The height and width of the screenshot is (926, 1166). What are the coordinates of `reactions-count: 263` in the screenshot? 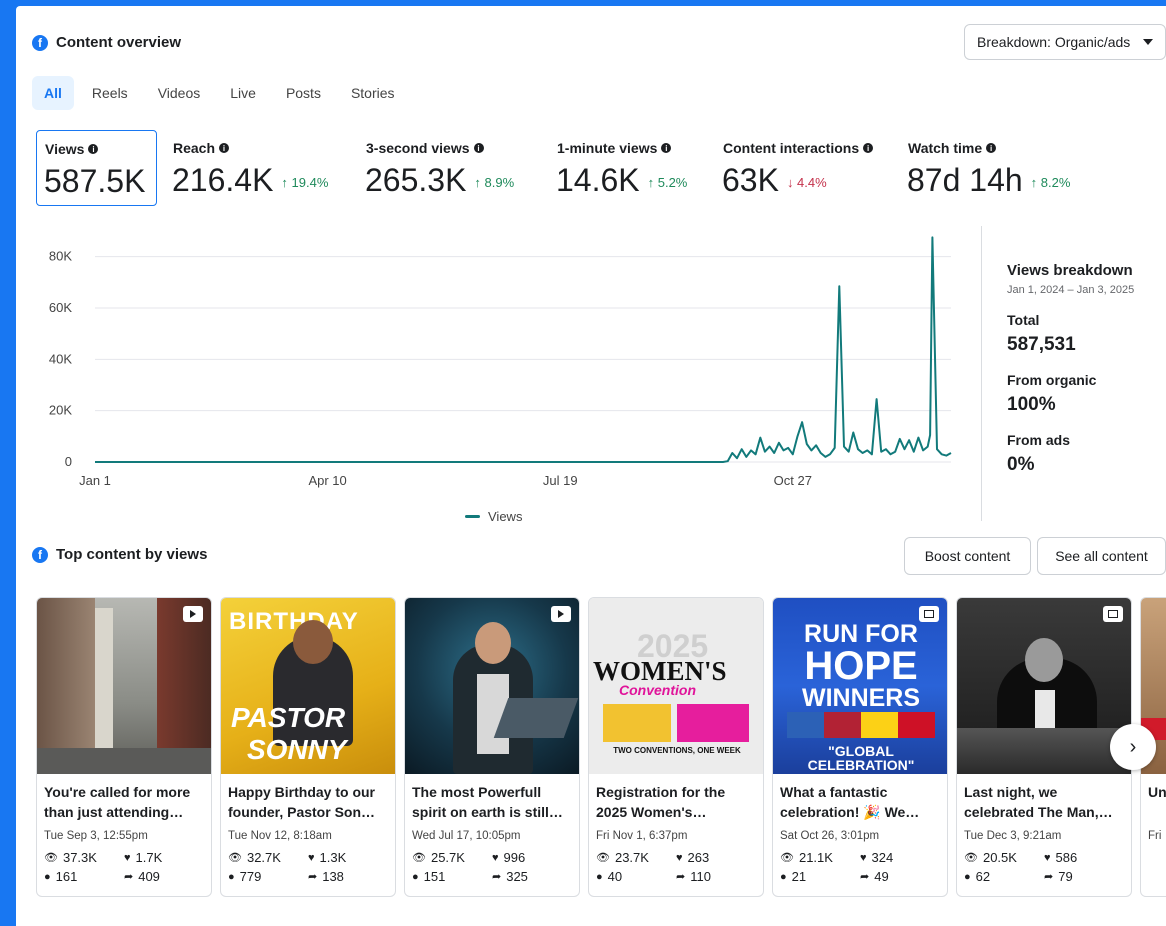 It's located at (698, 857).